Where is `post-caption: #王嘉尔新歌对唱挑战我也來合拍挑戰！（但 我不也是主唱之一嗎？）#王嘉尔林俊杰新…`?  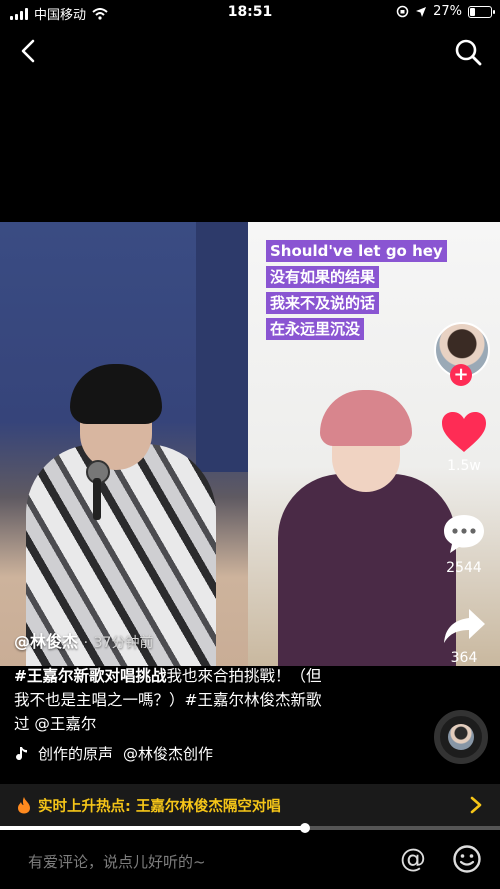 post-caption: #王嘉尔新歌对唱挑战我也來合拍挑戰！（但 我不也是主唱之一嗎？）#王嘉尔林俊杰新… is located at coordinates (219, 700).